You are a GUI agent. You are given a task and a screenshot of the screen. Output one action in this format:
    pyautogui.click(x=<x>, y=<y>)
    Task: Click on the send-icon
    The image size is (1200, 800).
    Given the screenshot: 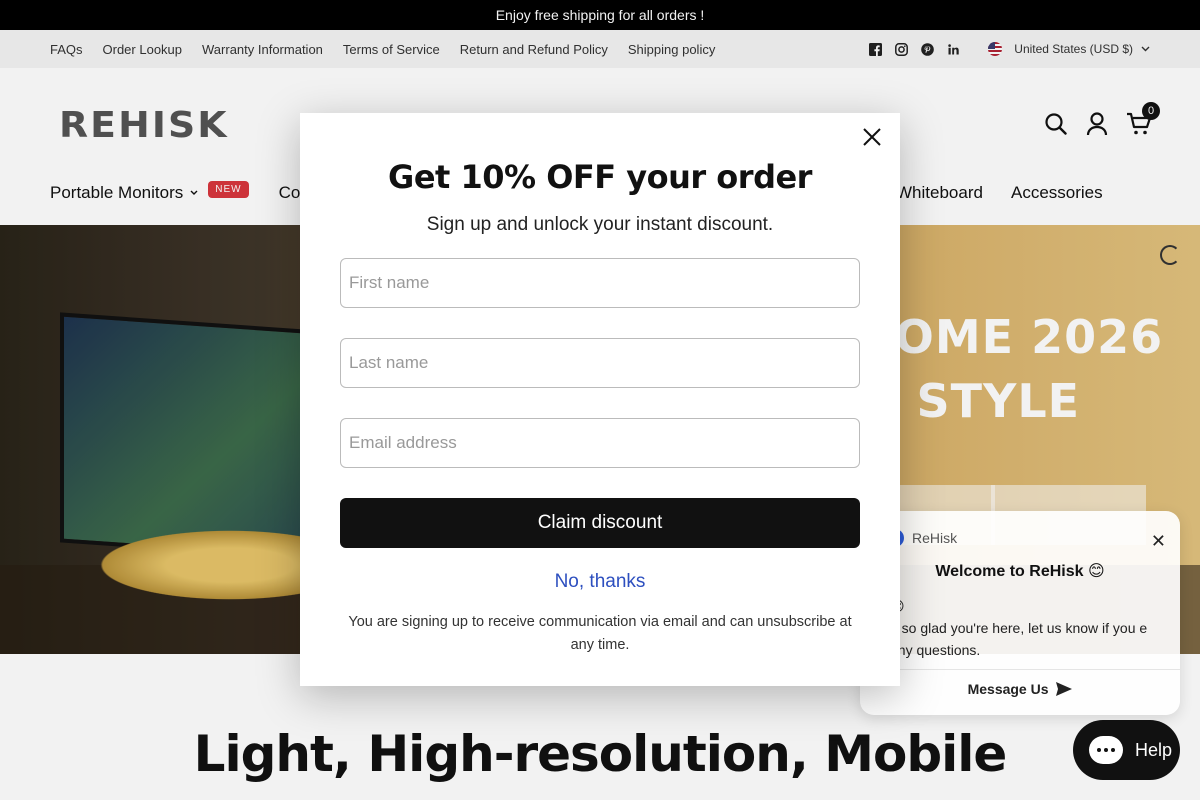 What is the action you would take?
    pyautogui.click(x=1064, y=689)
    